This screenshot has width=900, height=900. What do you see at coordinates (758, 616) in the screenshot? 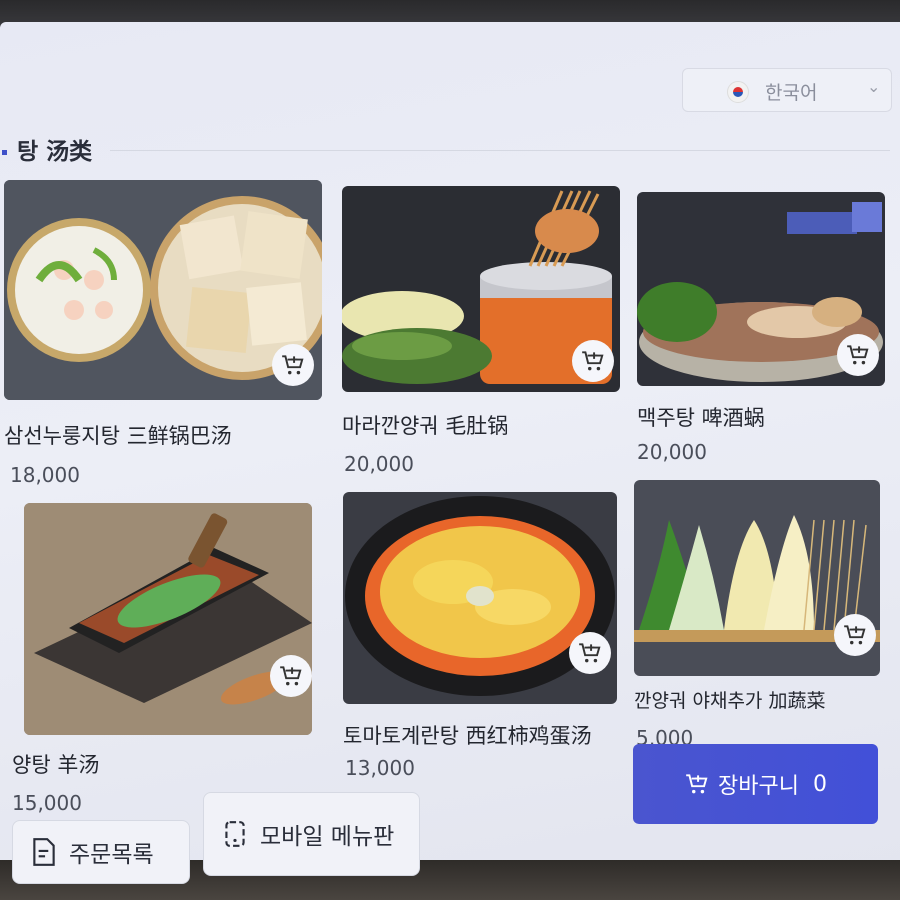
I see `menu-item-card: 깐양궈 야채추가 加蔬菜 5,000` at bounding box center [758, 616].